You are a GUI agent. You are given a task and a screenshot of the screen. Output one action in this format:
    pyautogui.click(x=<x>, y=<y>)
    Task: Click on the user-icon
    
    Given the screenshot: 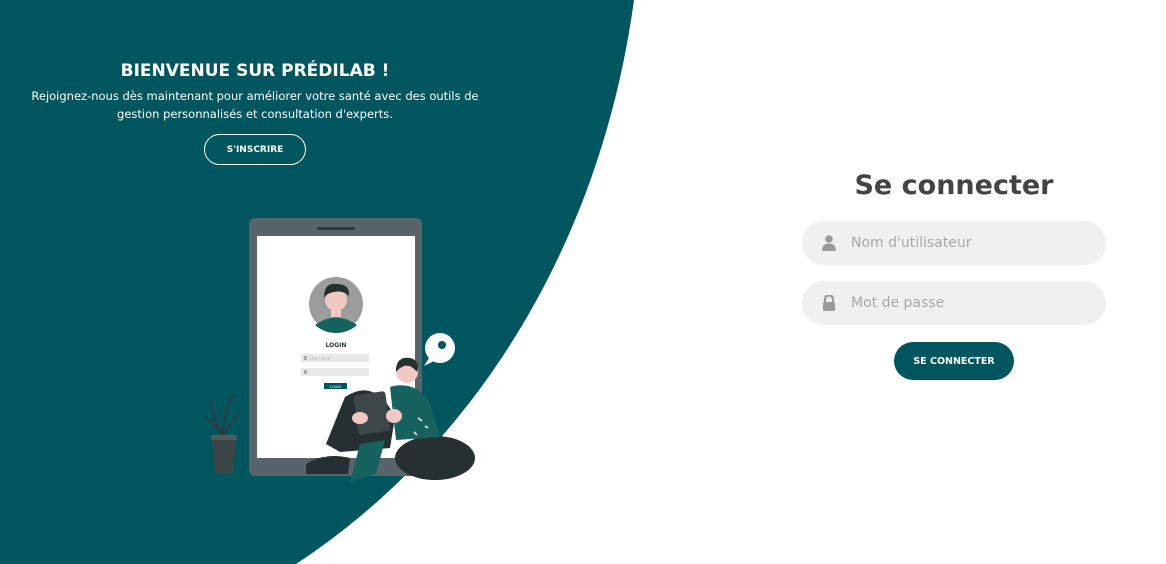 What is the action you would take?
    pyautogui.click(x=829, y=243)
    